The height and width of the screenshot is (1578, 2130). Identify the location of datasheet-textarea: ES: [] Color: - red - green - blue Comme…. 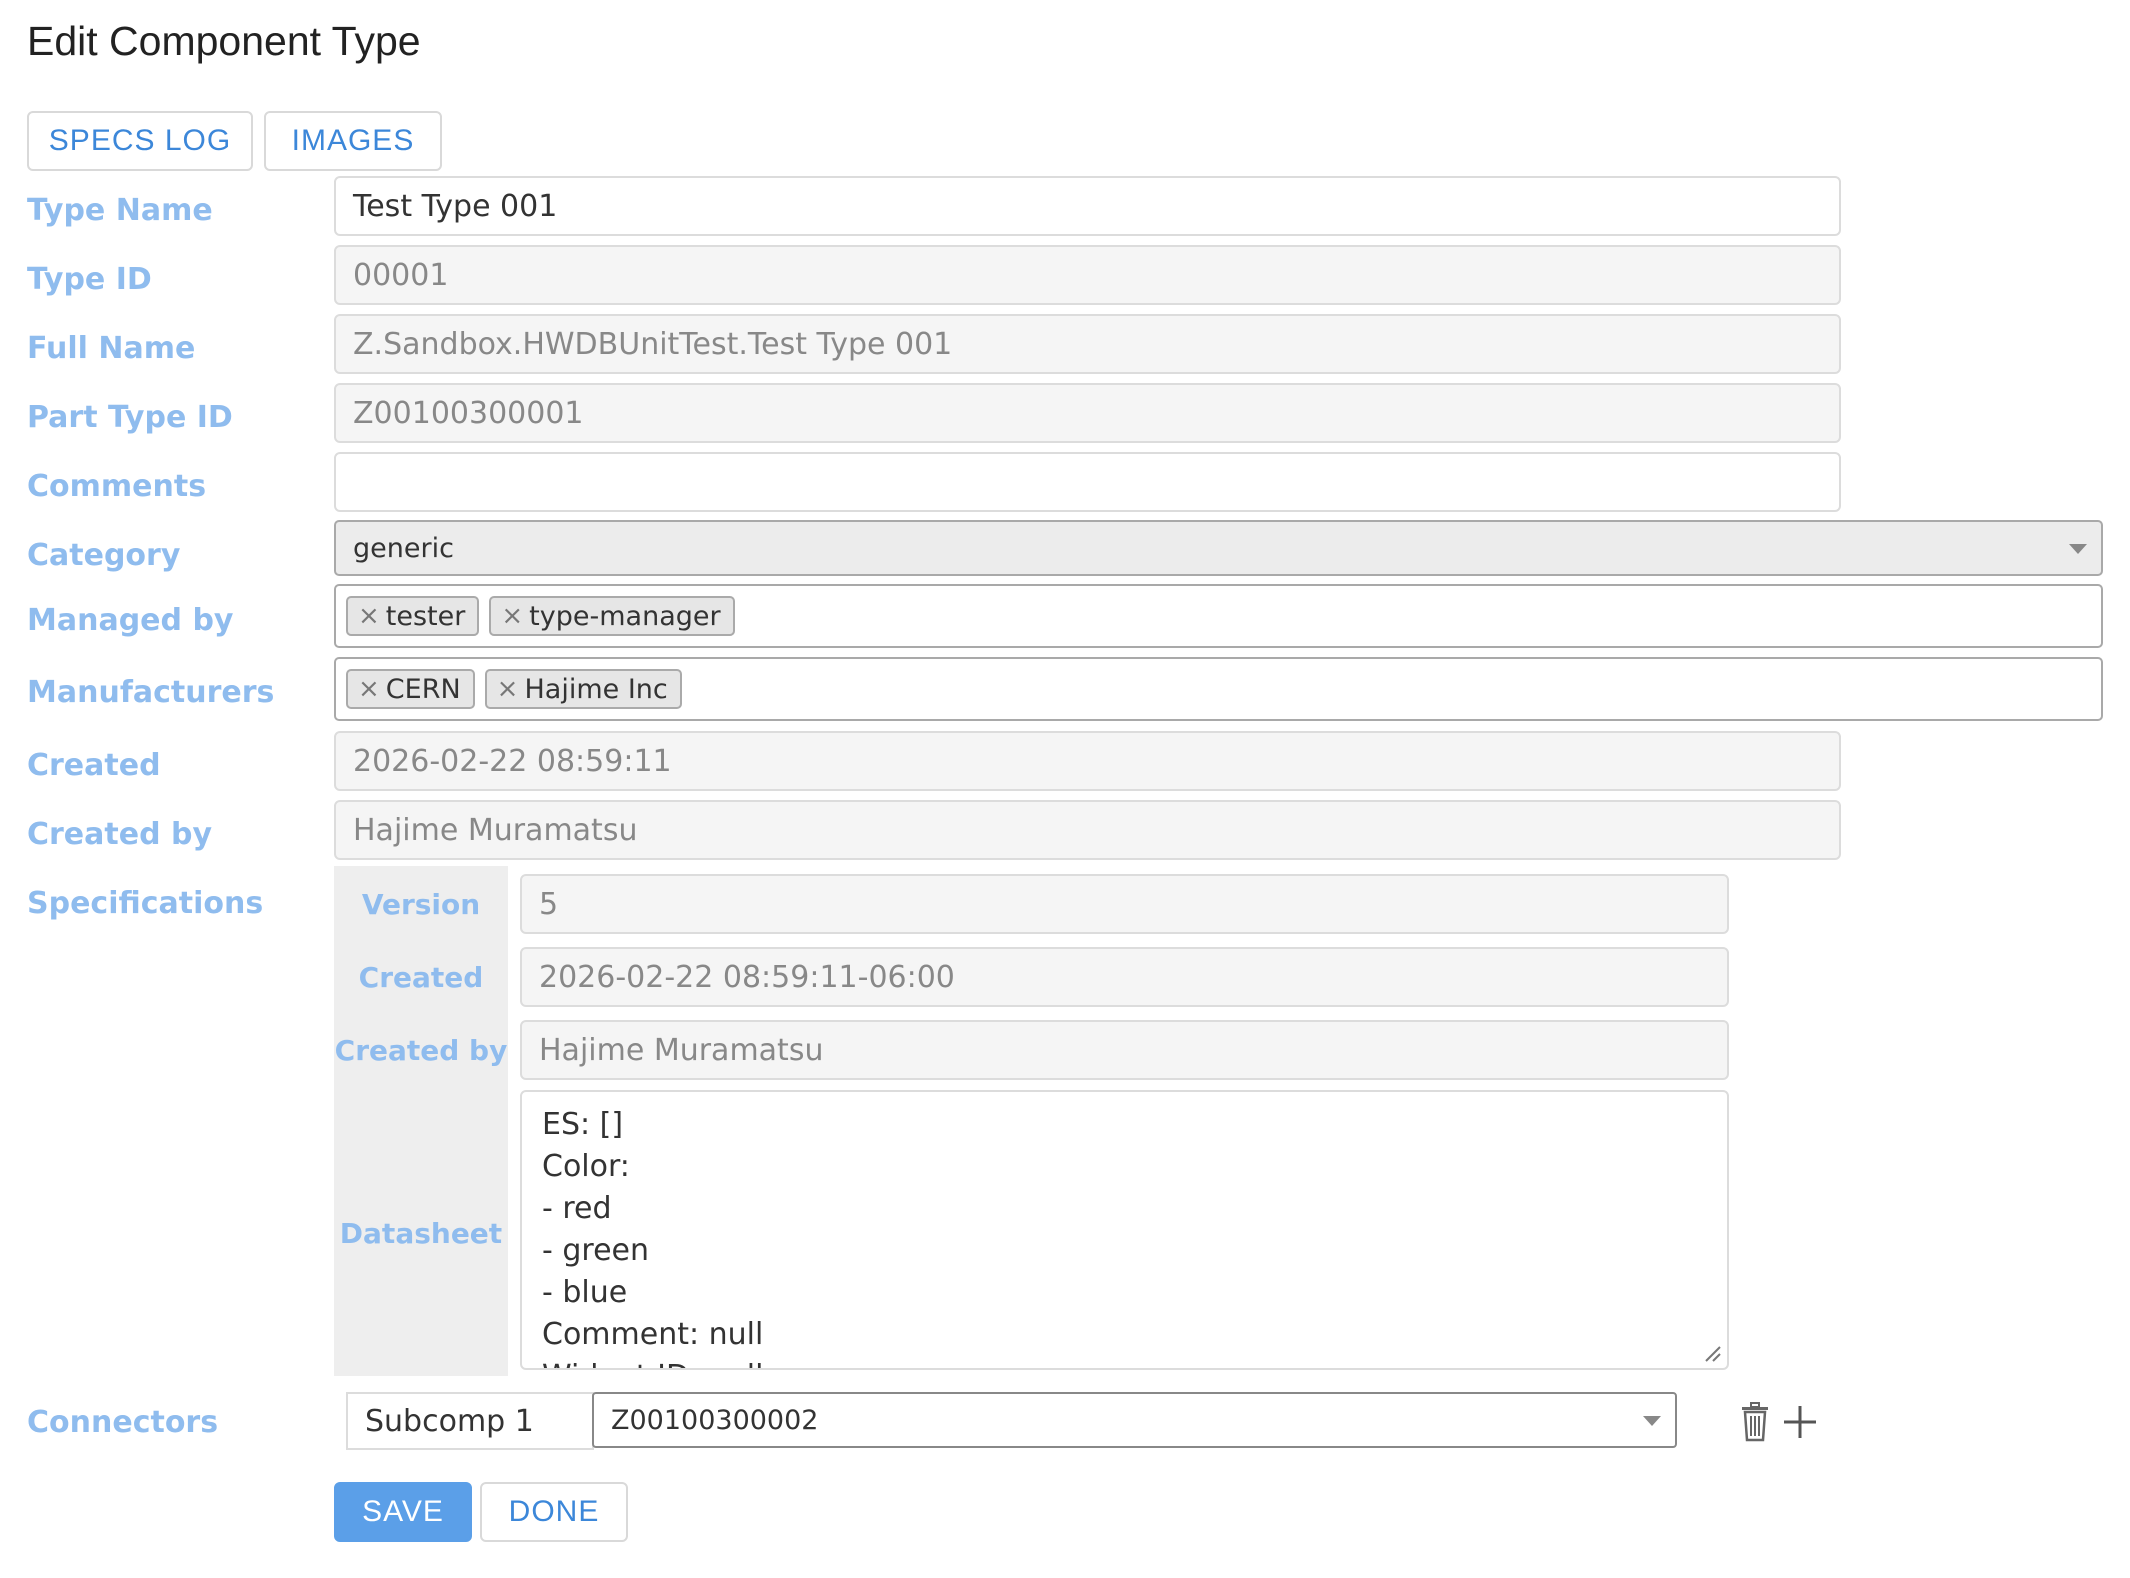
(1124, 1230).